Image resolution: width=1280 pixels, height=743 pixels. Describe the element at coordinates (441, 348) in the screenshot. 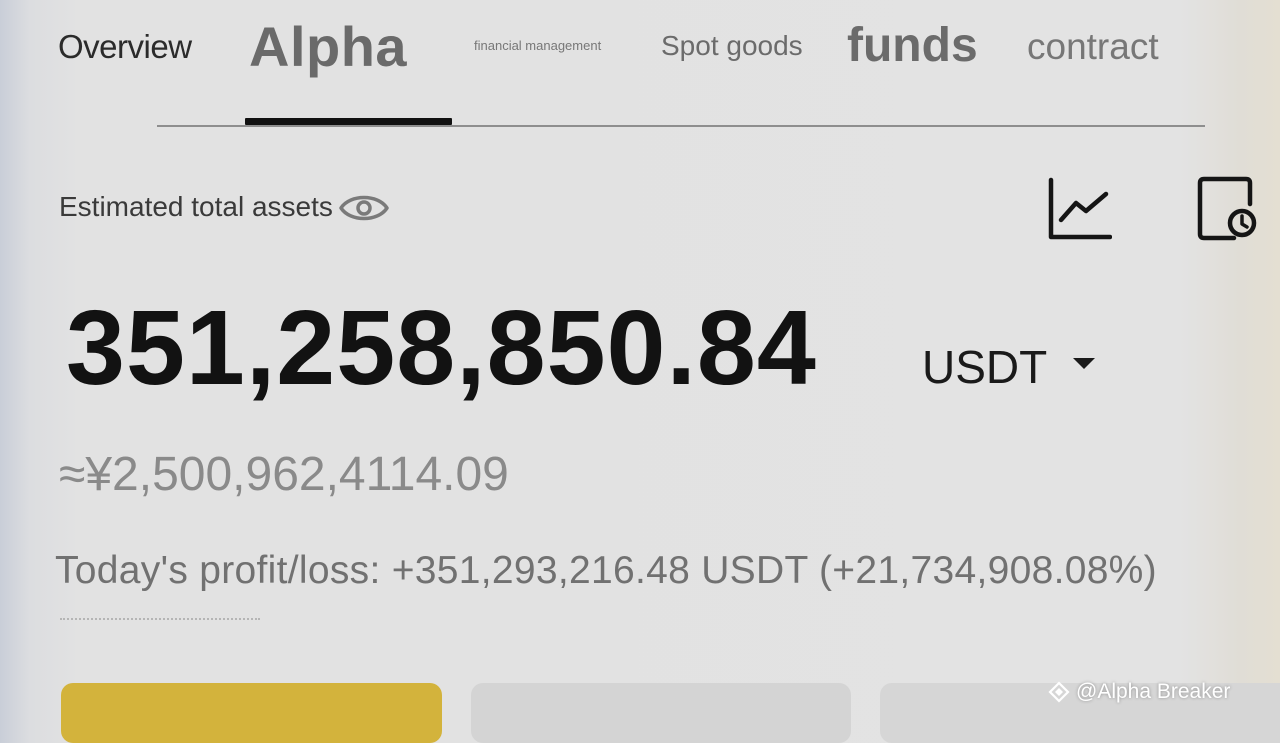

I see `total-balance-value: 351,258,850.84` at that location.